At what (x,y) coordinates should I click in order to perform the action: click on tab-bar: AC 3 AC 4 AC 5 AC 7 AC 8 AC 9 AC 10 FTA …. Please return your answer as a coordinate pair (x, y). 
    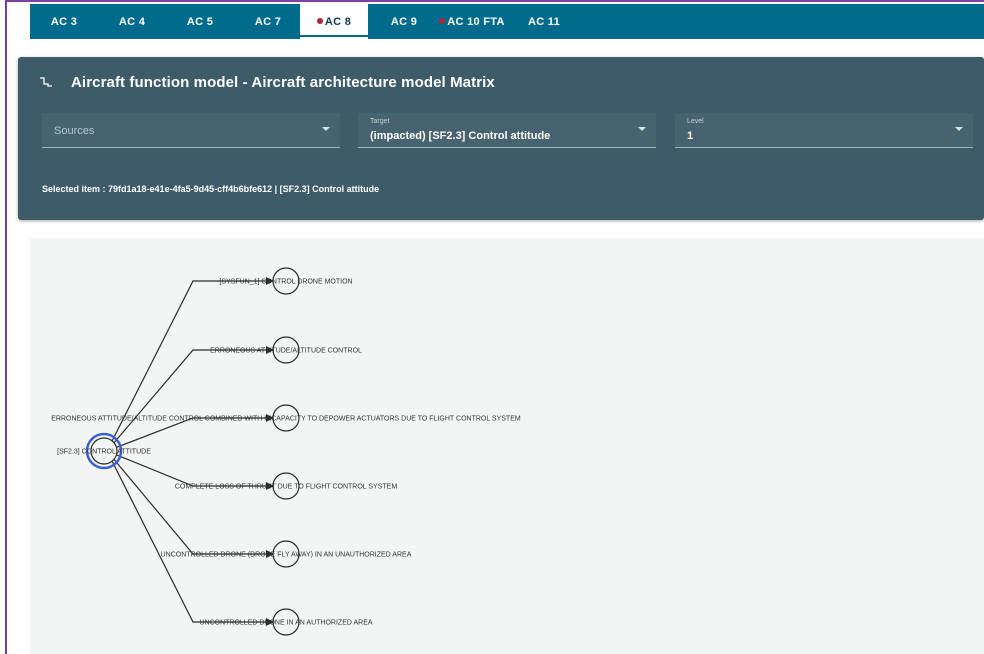
    Looking at the image, I should click on (507, 21).